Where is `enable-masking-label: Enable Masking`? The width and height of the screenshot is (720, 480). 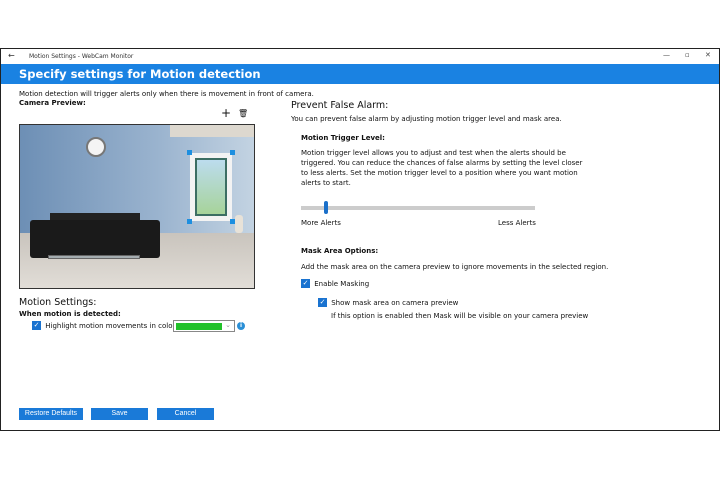 enable-masking-label: Enable Masking is located at coordinates (342, 283).